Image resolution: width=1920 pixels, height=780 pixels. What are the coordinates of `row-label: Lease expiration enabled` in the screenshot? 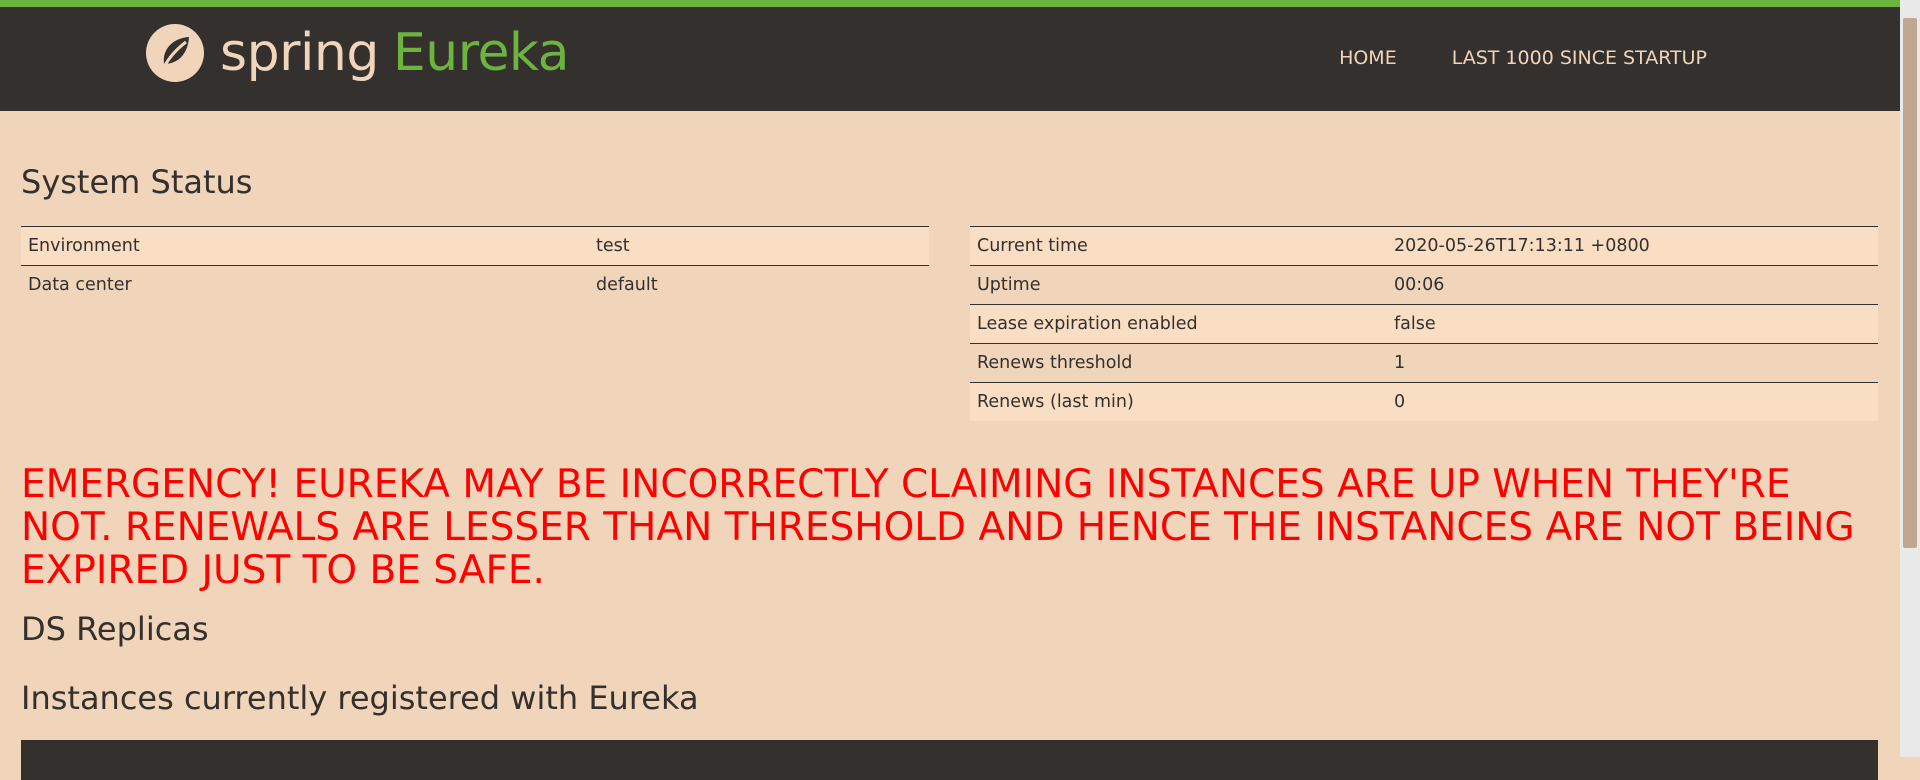 It's located at (1178, 324).